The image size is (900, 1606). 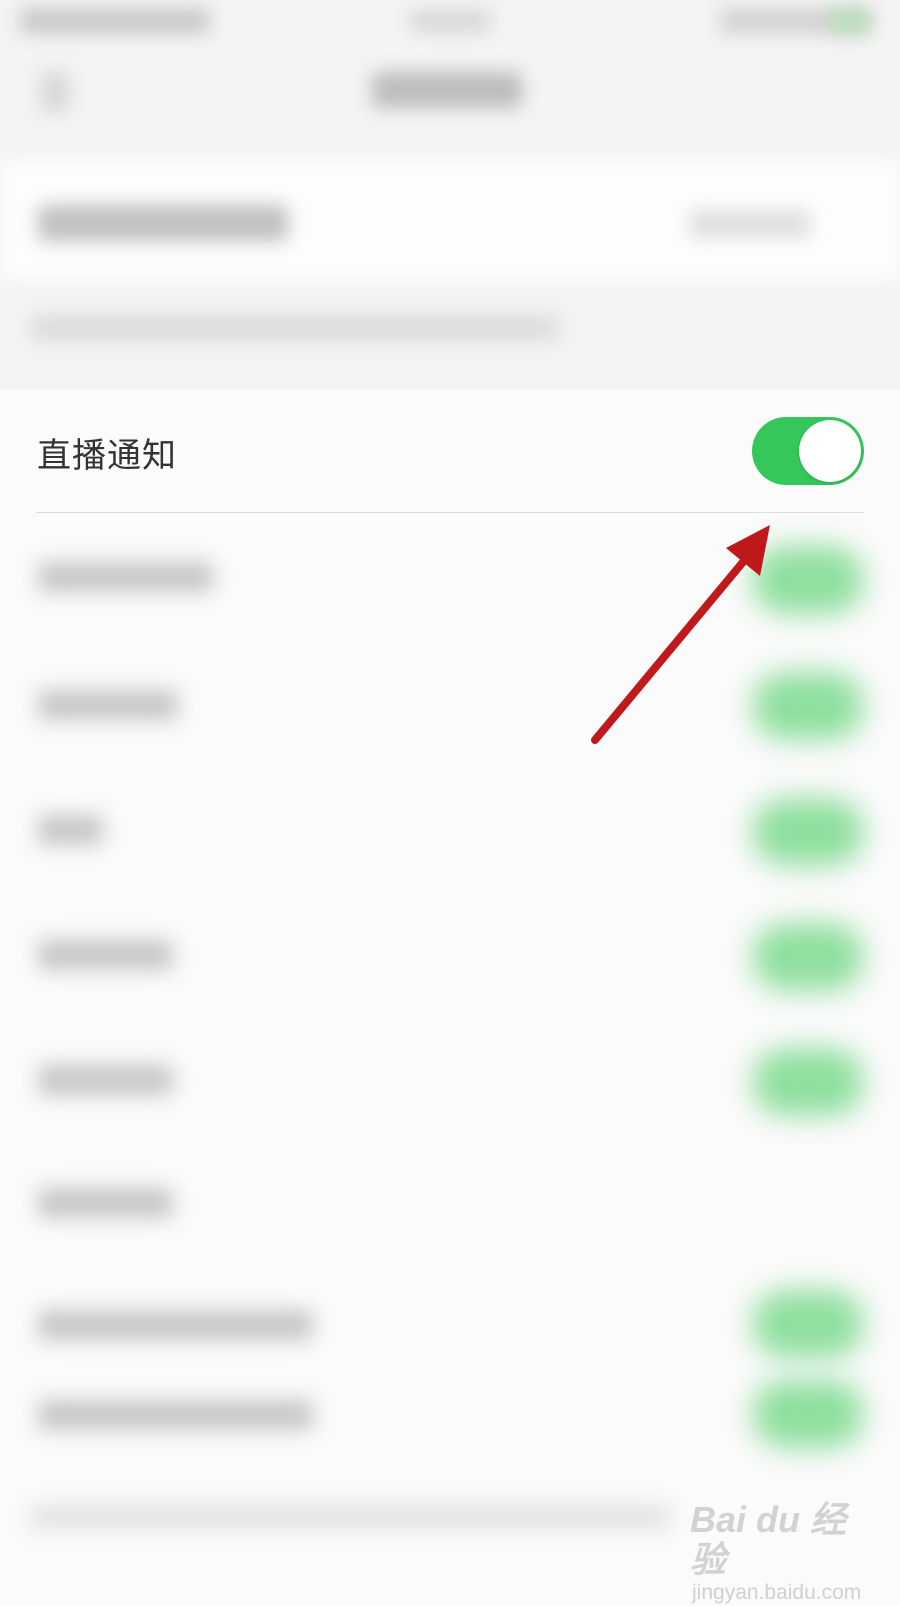 What do you see at coordinates (447, 90) in the screenshot?
I see `page-title` at bounding box center [447, 90].